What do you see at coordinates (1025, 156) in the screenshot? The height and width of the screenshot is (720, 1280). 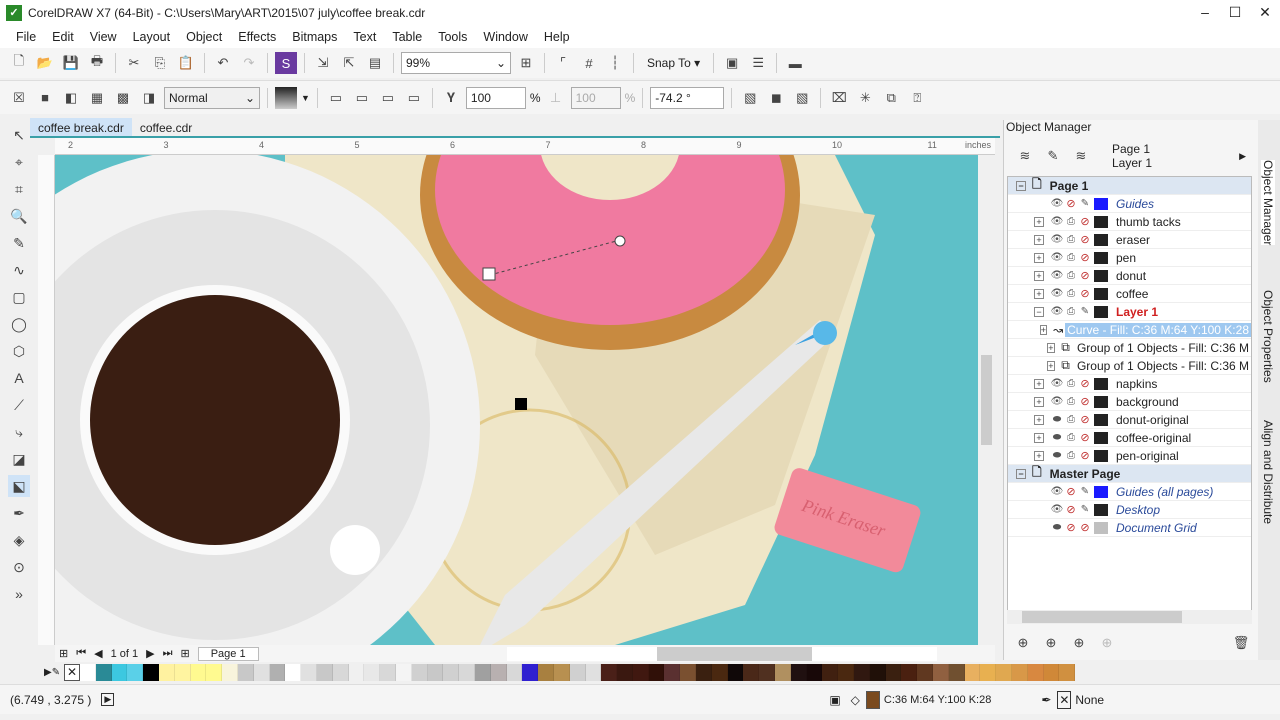 I see `show-object-properties-icon: ≋` at bounding box center [1025, 156].